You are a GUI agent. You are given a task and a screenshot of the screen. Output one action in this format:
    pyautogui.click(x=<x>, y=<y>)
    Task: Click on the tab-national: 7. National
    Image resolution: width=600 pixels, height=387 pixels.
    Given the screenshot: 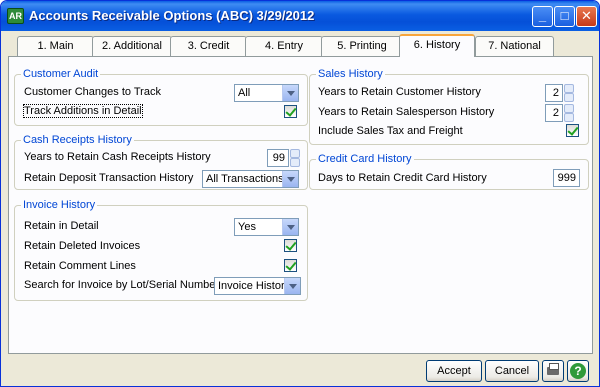 What is the action you would take?
    pyautogui.click(x=514, y=46)
    